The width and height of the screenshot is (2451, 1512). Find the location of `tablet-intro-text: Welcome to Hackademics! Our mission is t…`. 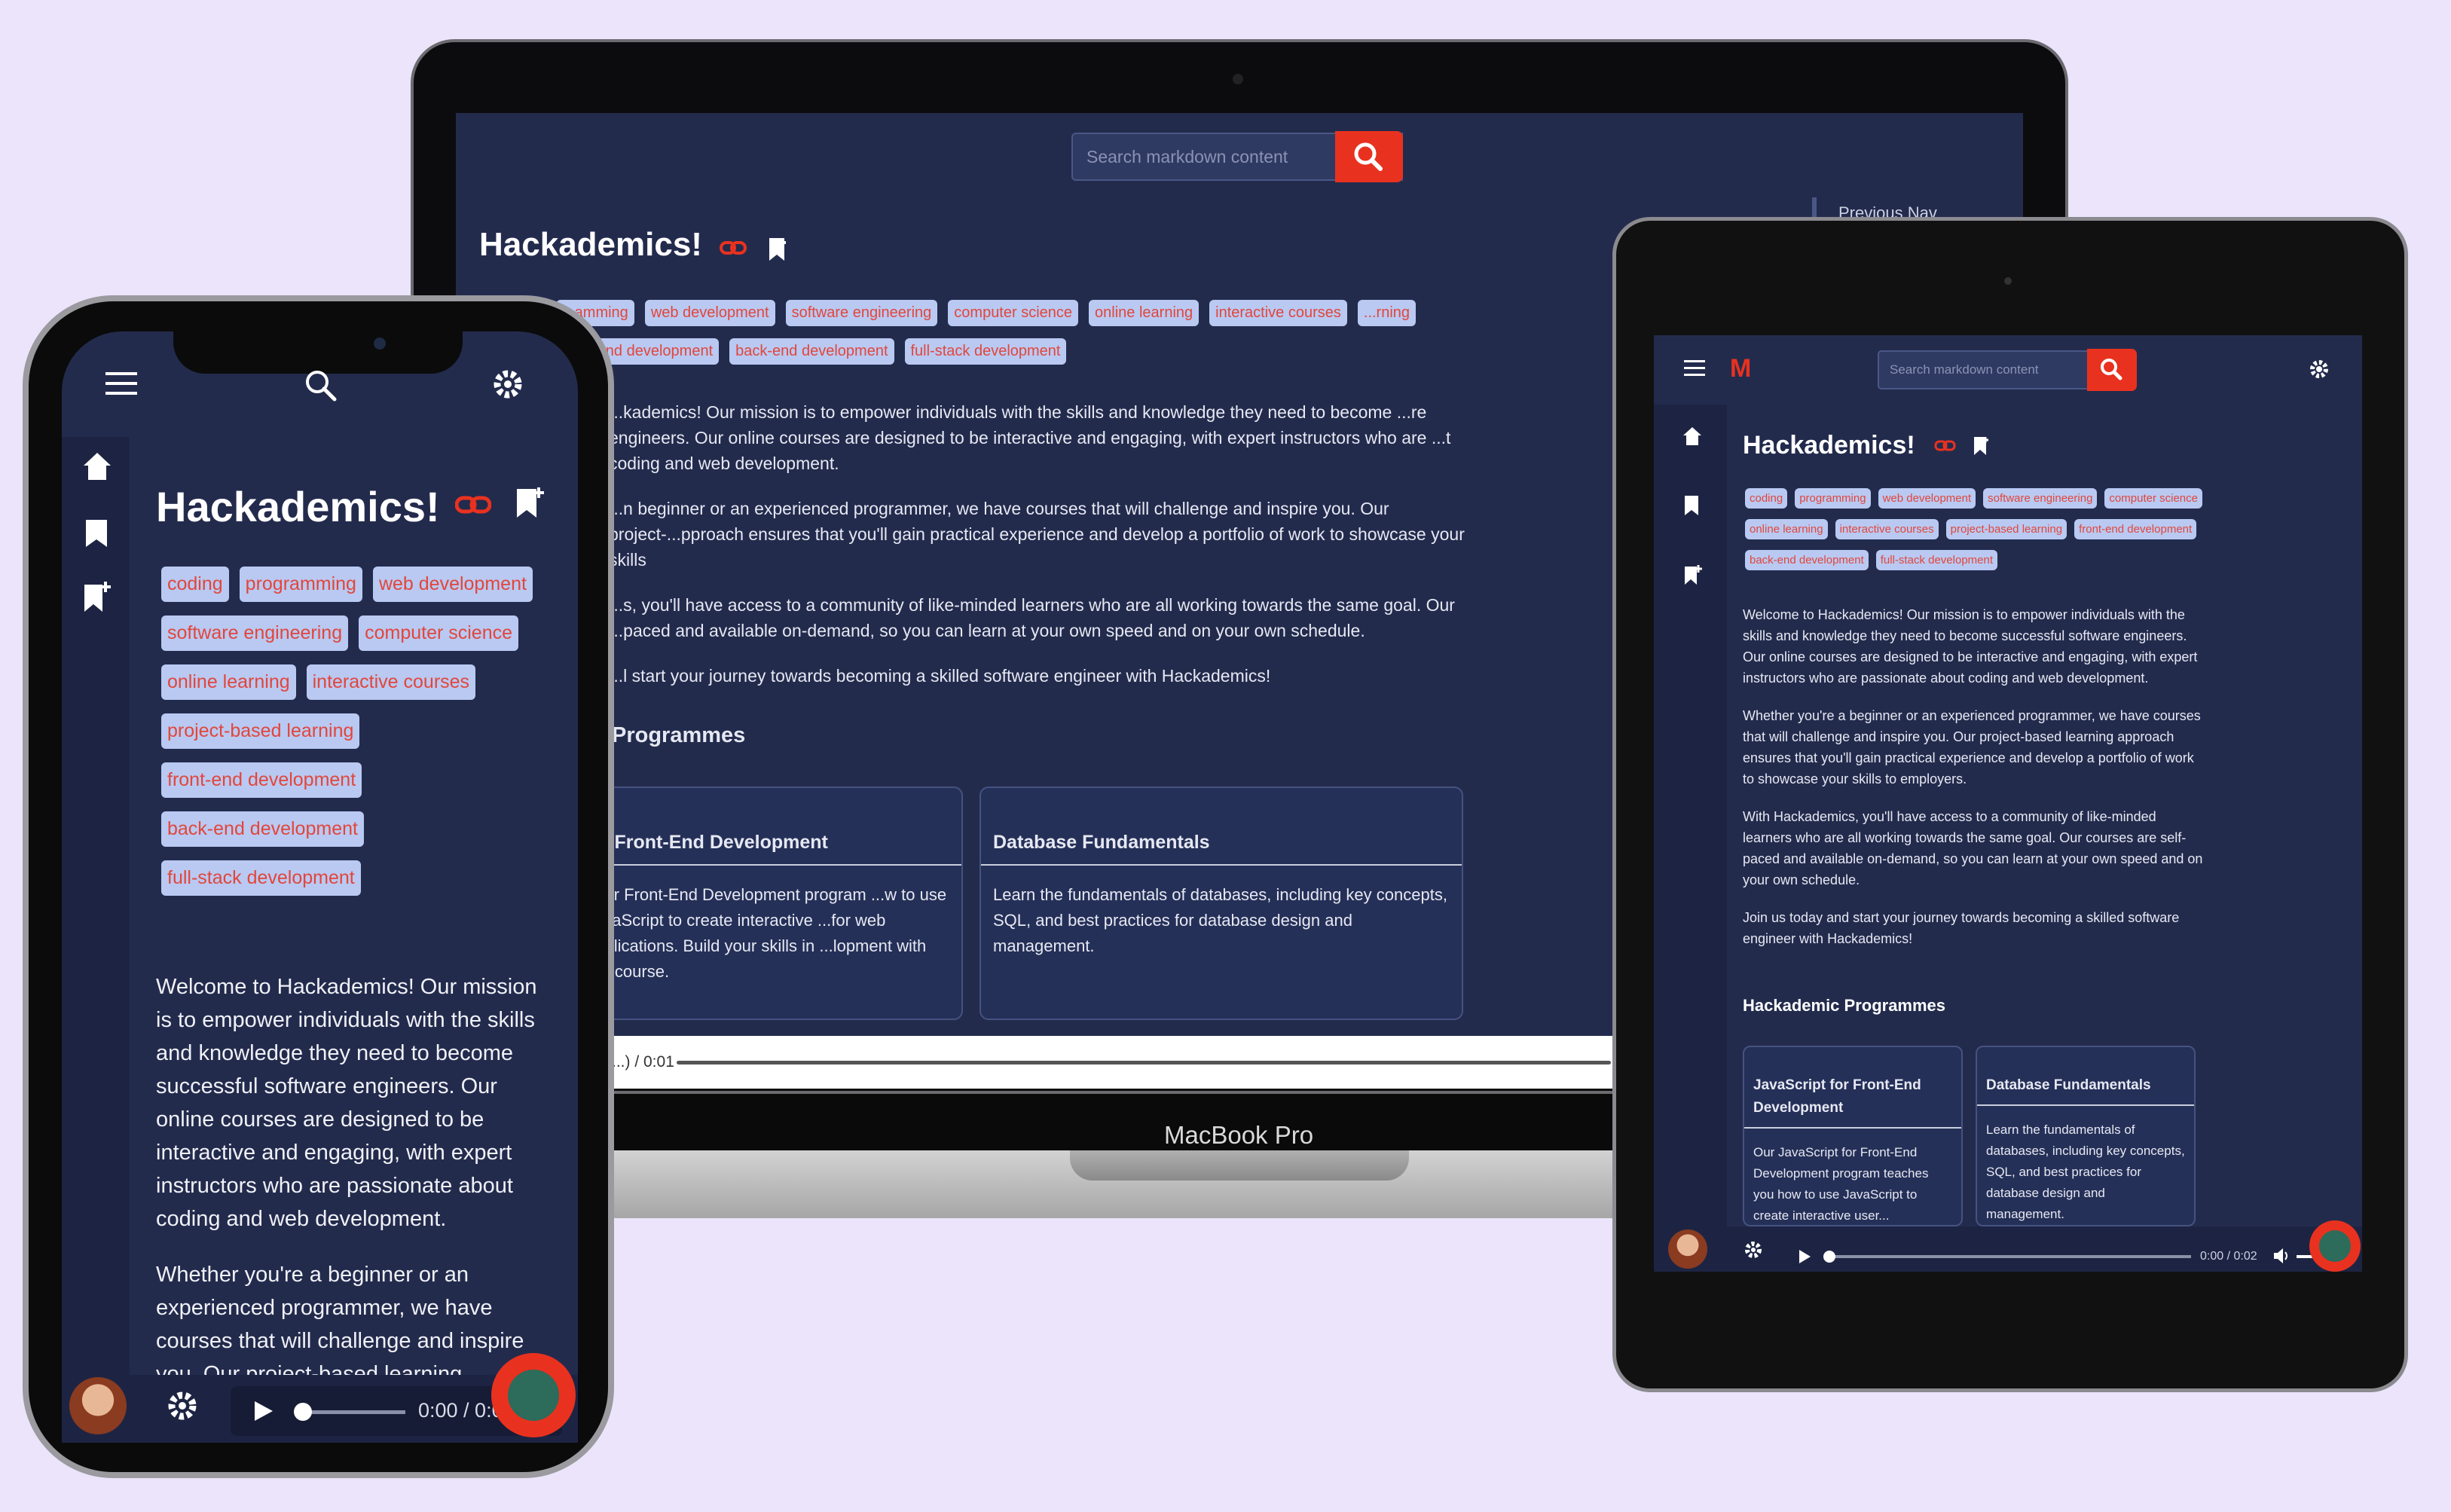

tablet-intro-text: Welcome to Hackademics! Our mission is t… is located at coordinates (1974, 785).